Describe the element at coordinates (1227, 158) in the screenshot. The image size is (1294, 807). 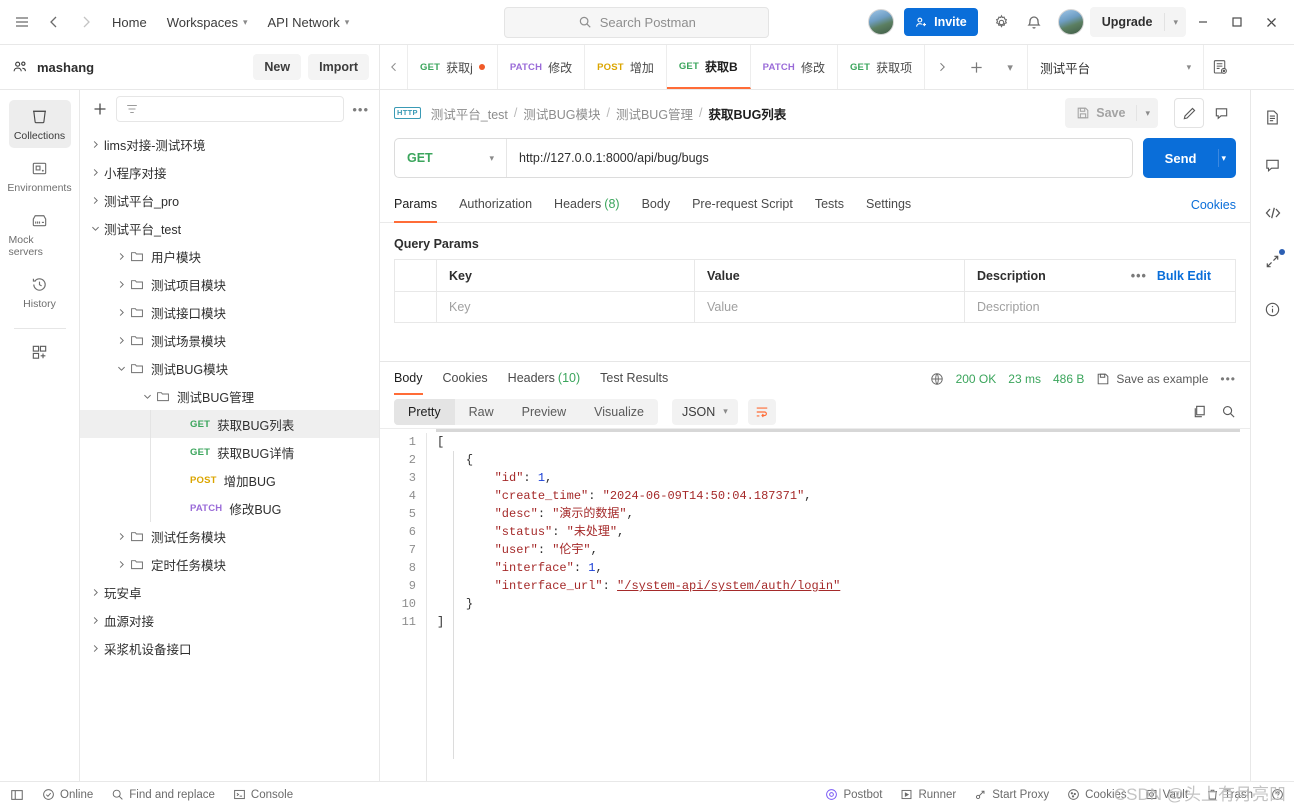
I see `send-options-chevron-icon: ▾` at that location.